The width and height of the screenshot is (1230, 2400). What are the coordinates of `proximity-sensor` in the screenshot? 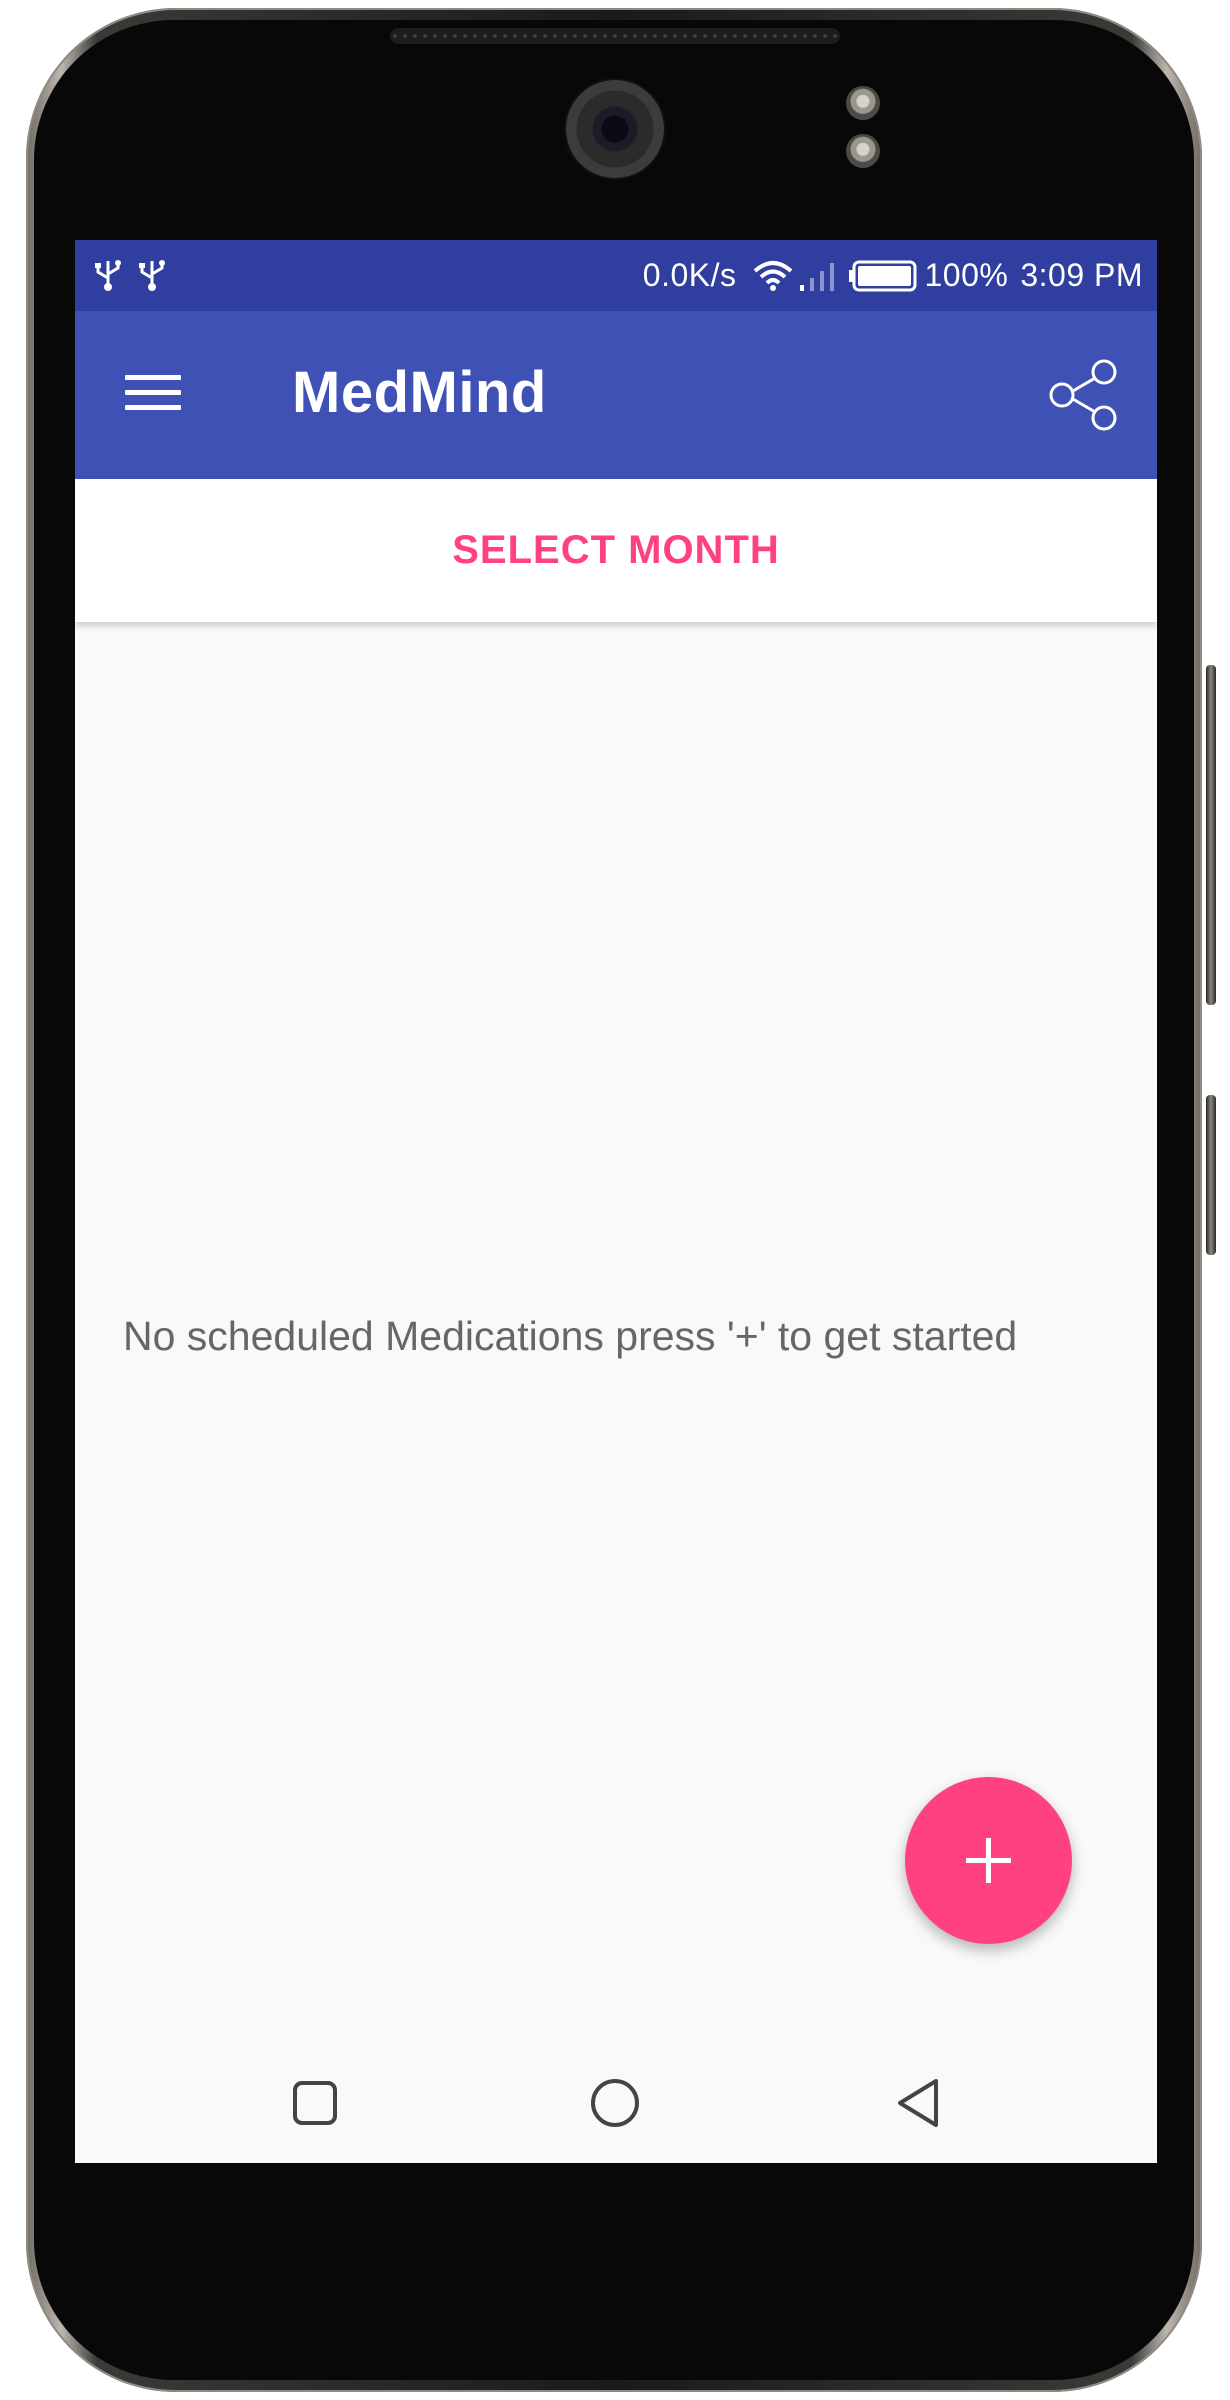 It's located at (863, 103).